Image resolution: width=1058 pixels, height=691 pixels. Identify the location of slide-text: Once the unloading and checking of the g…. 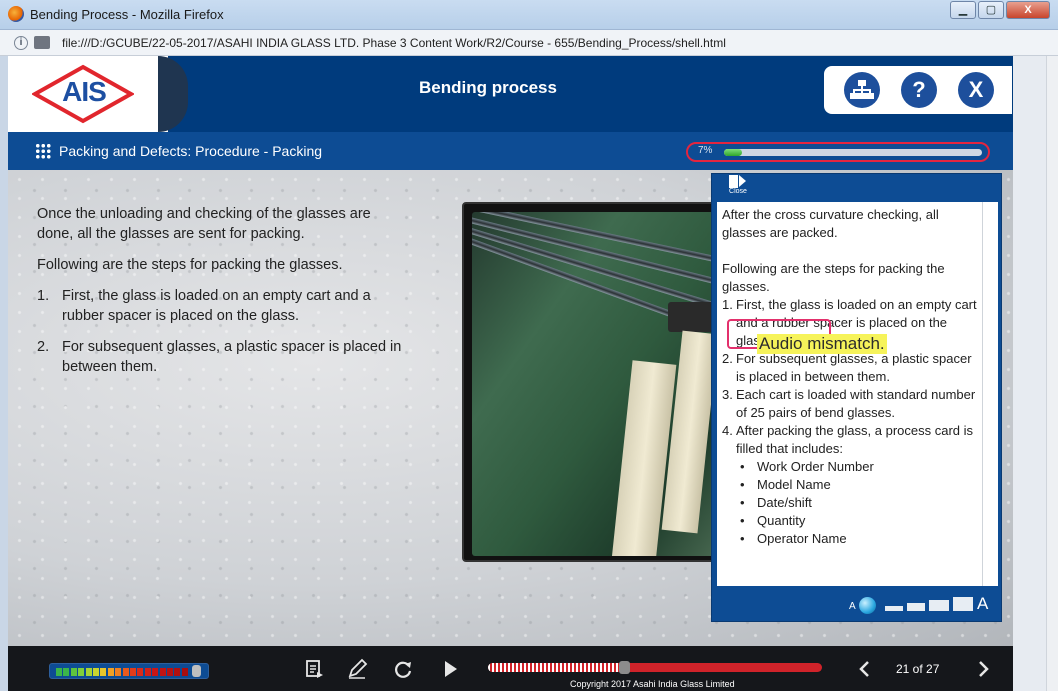
(222, 296).